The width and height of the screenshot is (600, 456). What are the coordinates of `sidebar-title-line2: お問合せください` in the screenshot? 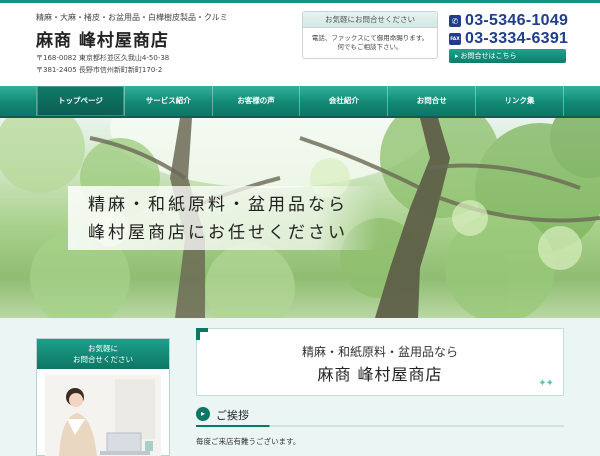 It's located at (103, 359).